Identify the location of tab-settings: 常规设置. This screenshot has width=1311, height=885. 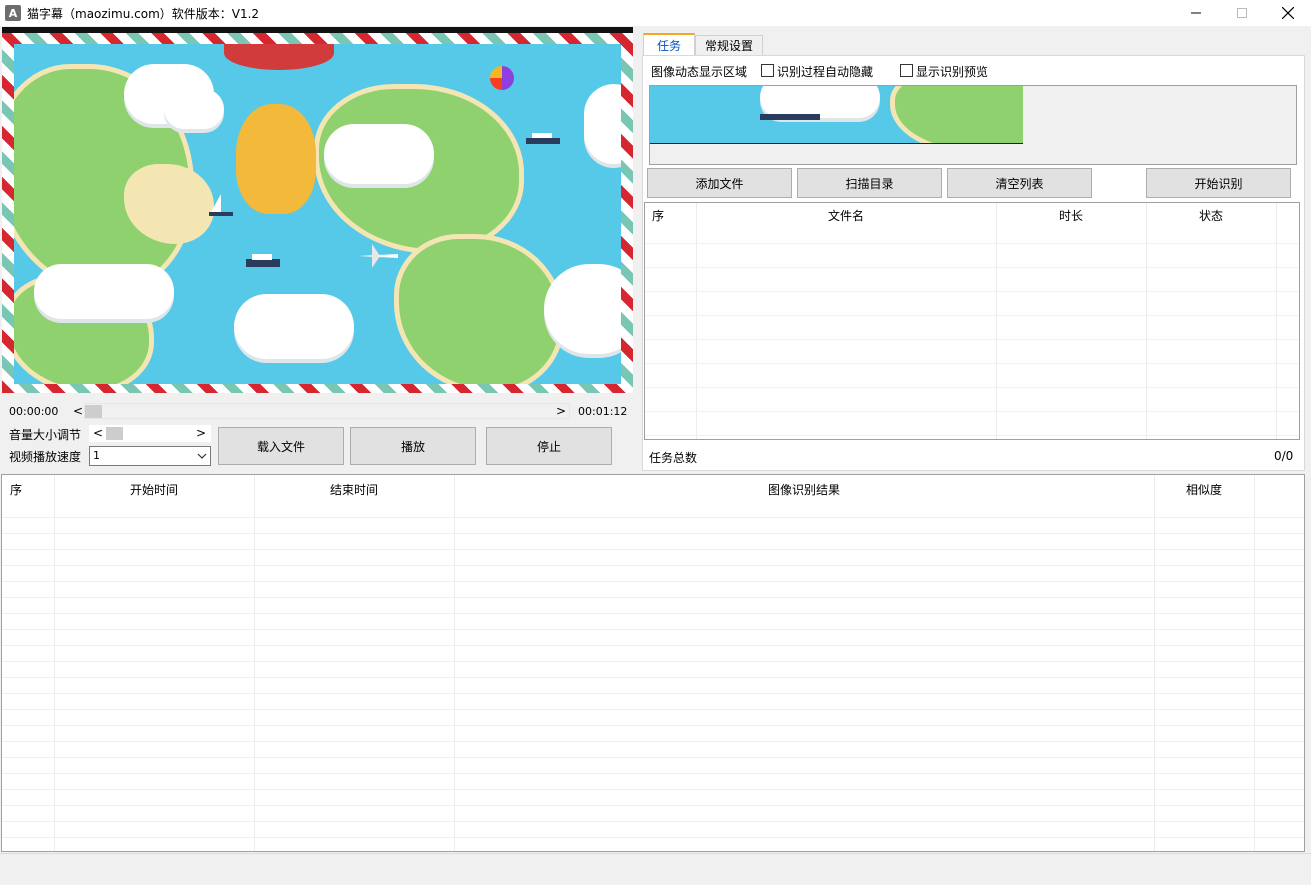
(729, 45).